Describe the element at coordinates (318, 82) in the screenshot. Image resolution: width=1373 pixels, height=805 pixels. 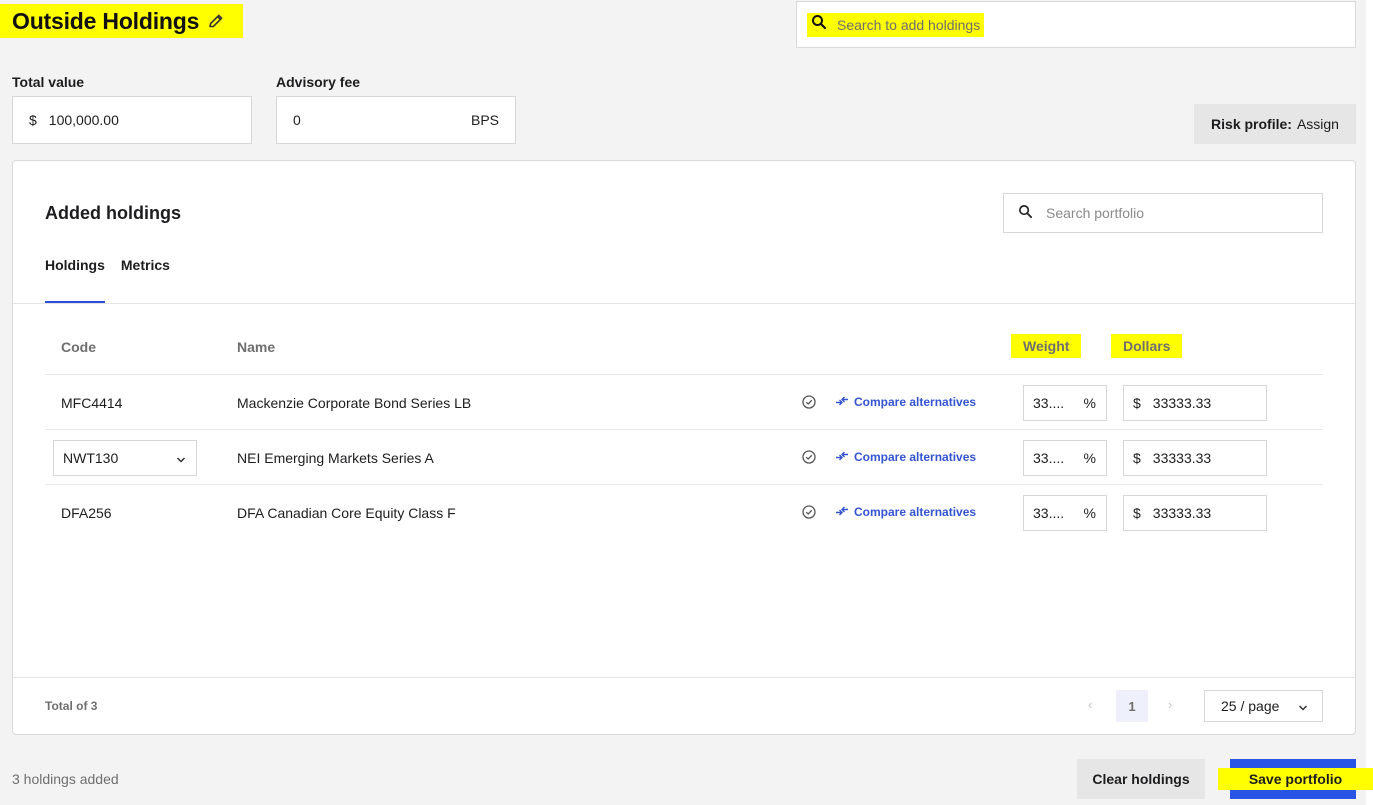
I see `advisory-fee-label: Advisory fee` at that location.